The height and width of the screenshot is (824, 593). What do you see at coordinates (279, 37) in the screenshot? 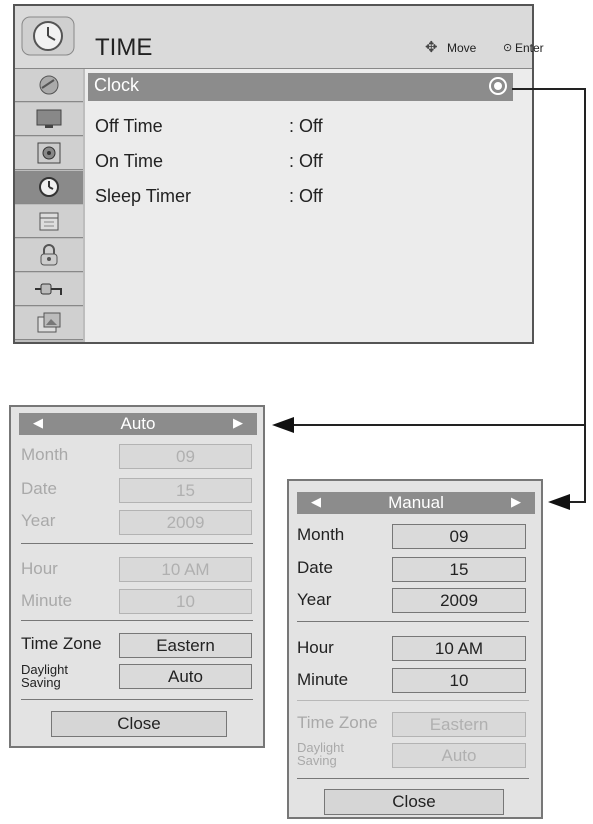
I see `menu-header: TIME ✥ Move ⊙ Enter` at bounding box center [279, 37].